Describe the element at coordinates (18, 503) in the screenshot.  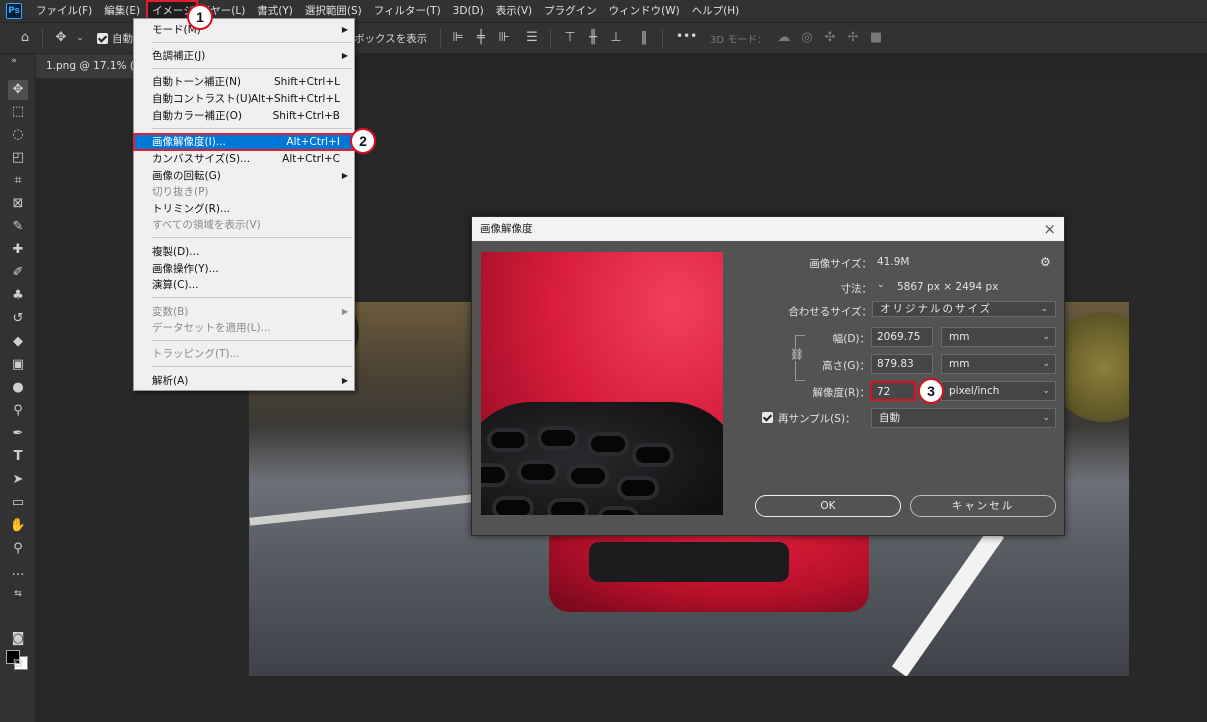
I see `rectangle-tool-icon: ▭` at that location.